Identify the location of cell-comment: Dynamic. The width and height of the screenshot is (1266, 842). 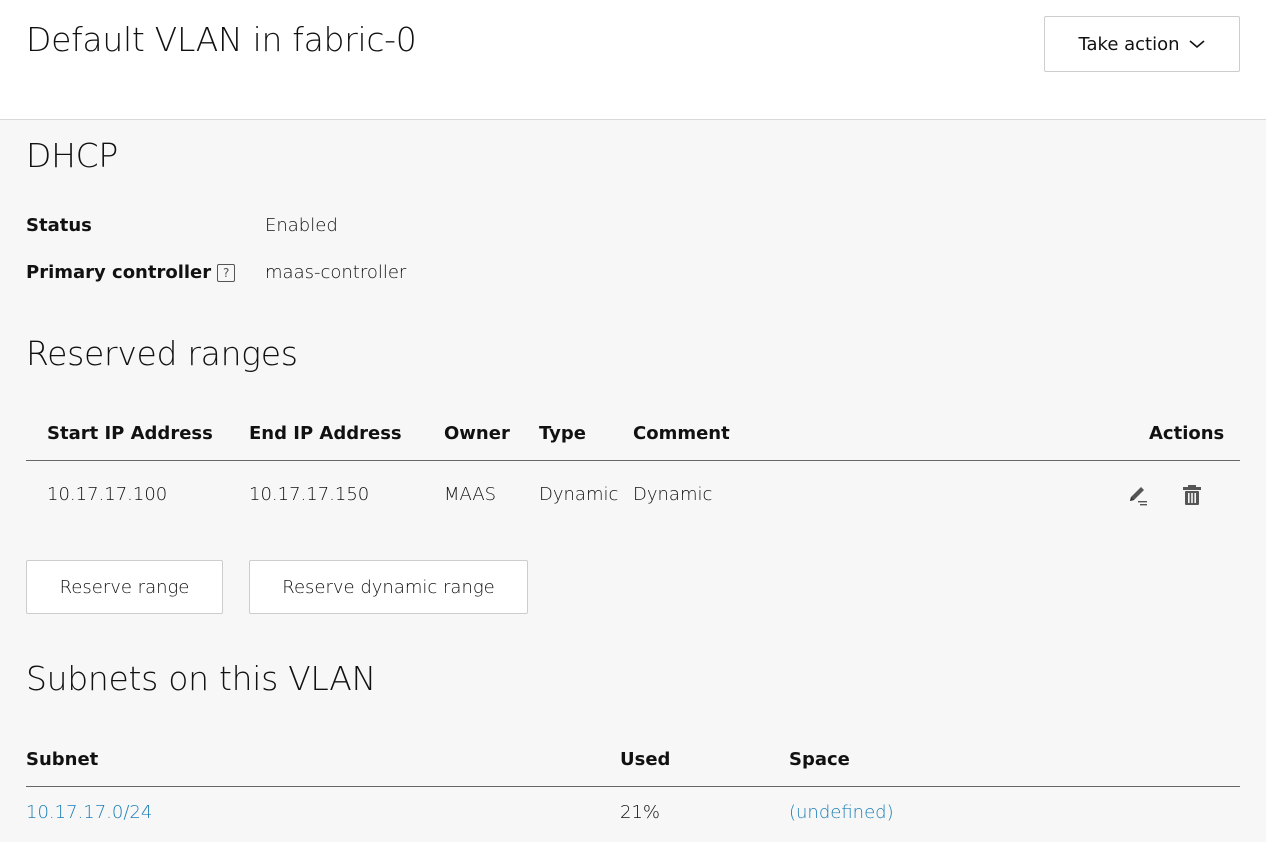
(673, 494).